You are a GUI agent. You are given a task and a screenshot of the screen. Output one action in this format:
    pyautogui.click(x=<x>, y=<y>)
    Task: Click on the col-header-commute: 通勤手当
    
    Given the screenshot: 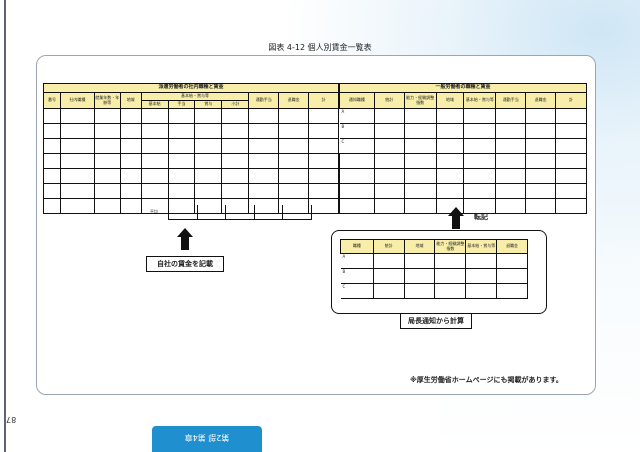 What is the action you would take?
    pyautogui.click(x=264, y=100)
    